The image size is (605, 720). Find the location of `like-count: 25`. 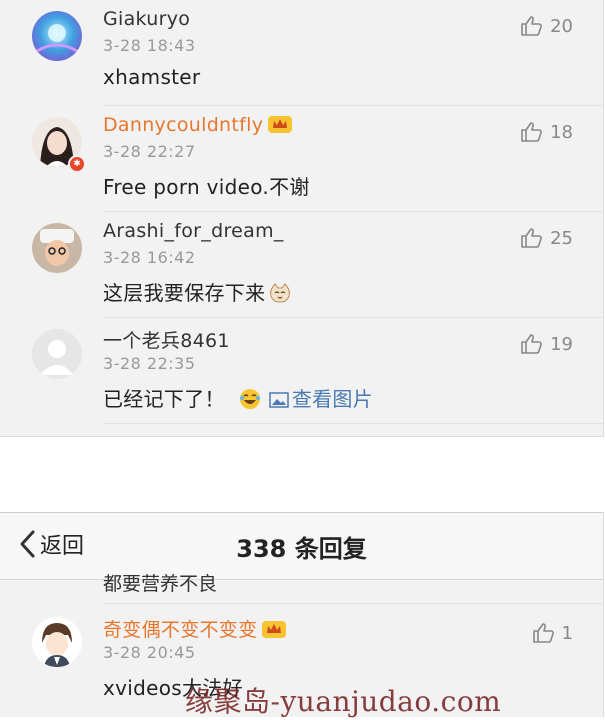

like-count: 25 is located at coordinates (561, 238).